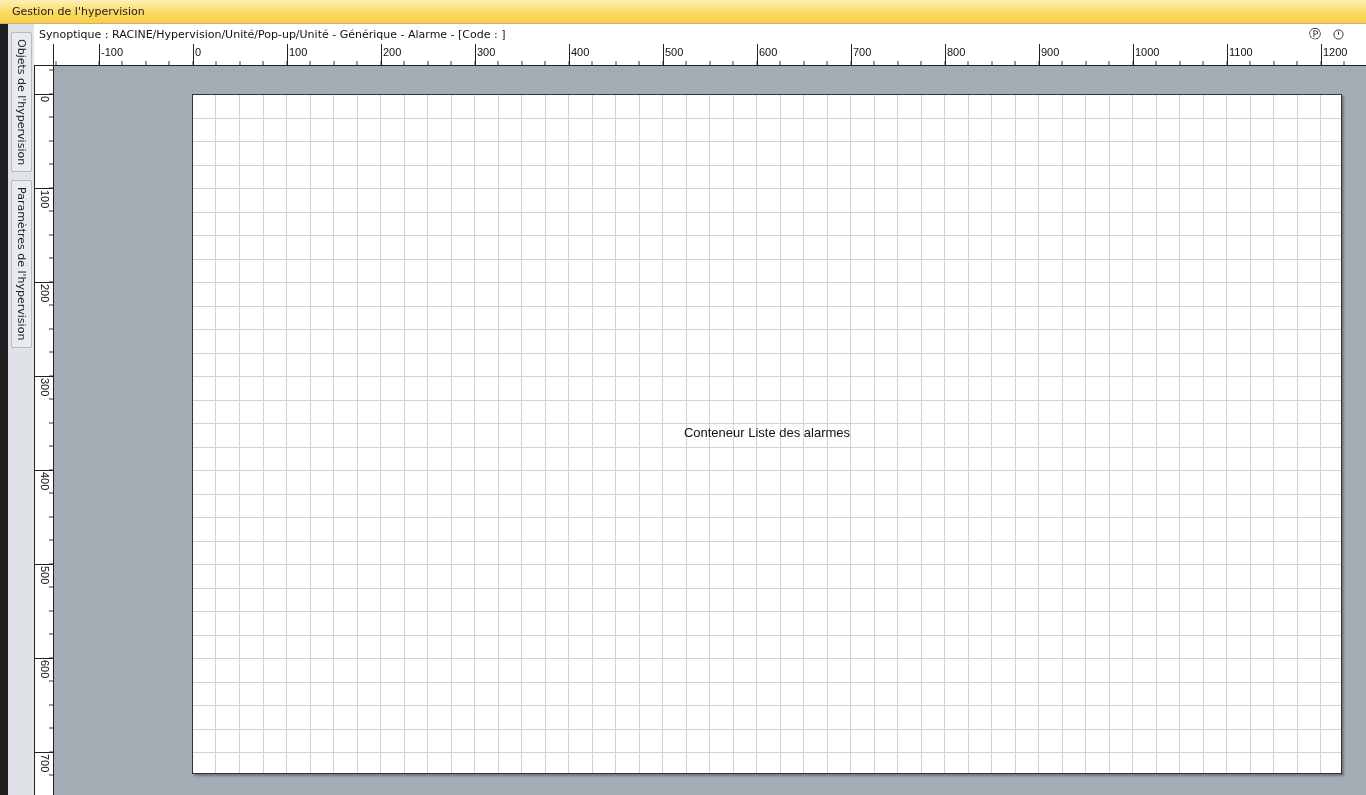 This screenshot has height=795, width=1366. What do you see at coordinates (273, 34) in the screenshot?
I see `synoptic-path: Synoptique : RACINE/Hypervision/Unité/Pop-up/Unité - Générique - Alarme - [Code : ]` at bounding box center [273, 34].